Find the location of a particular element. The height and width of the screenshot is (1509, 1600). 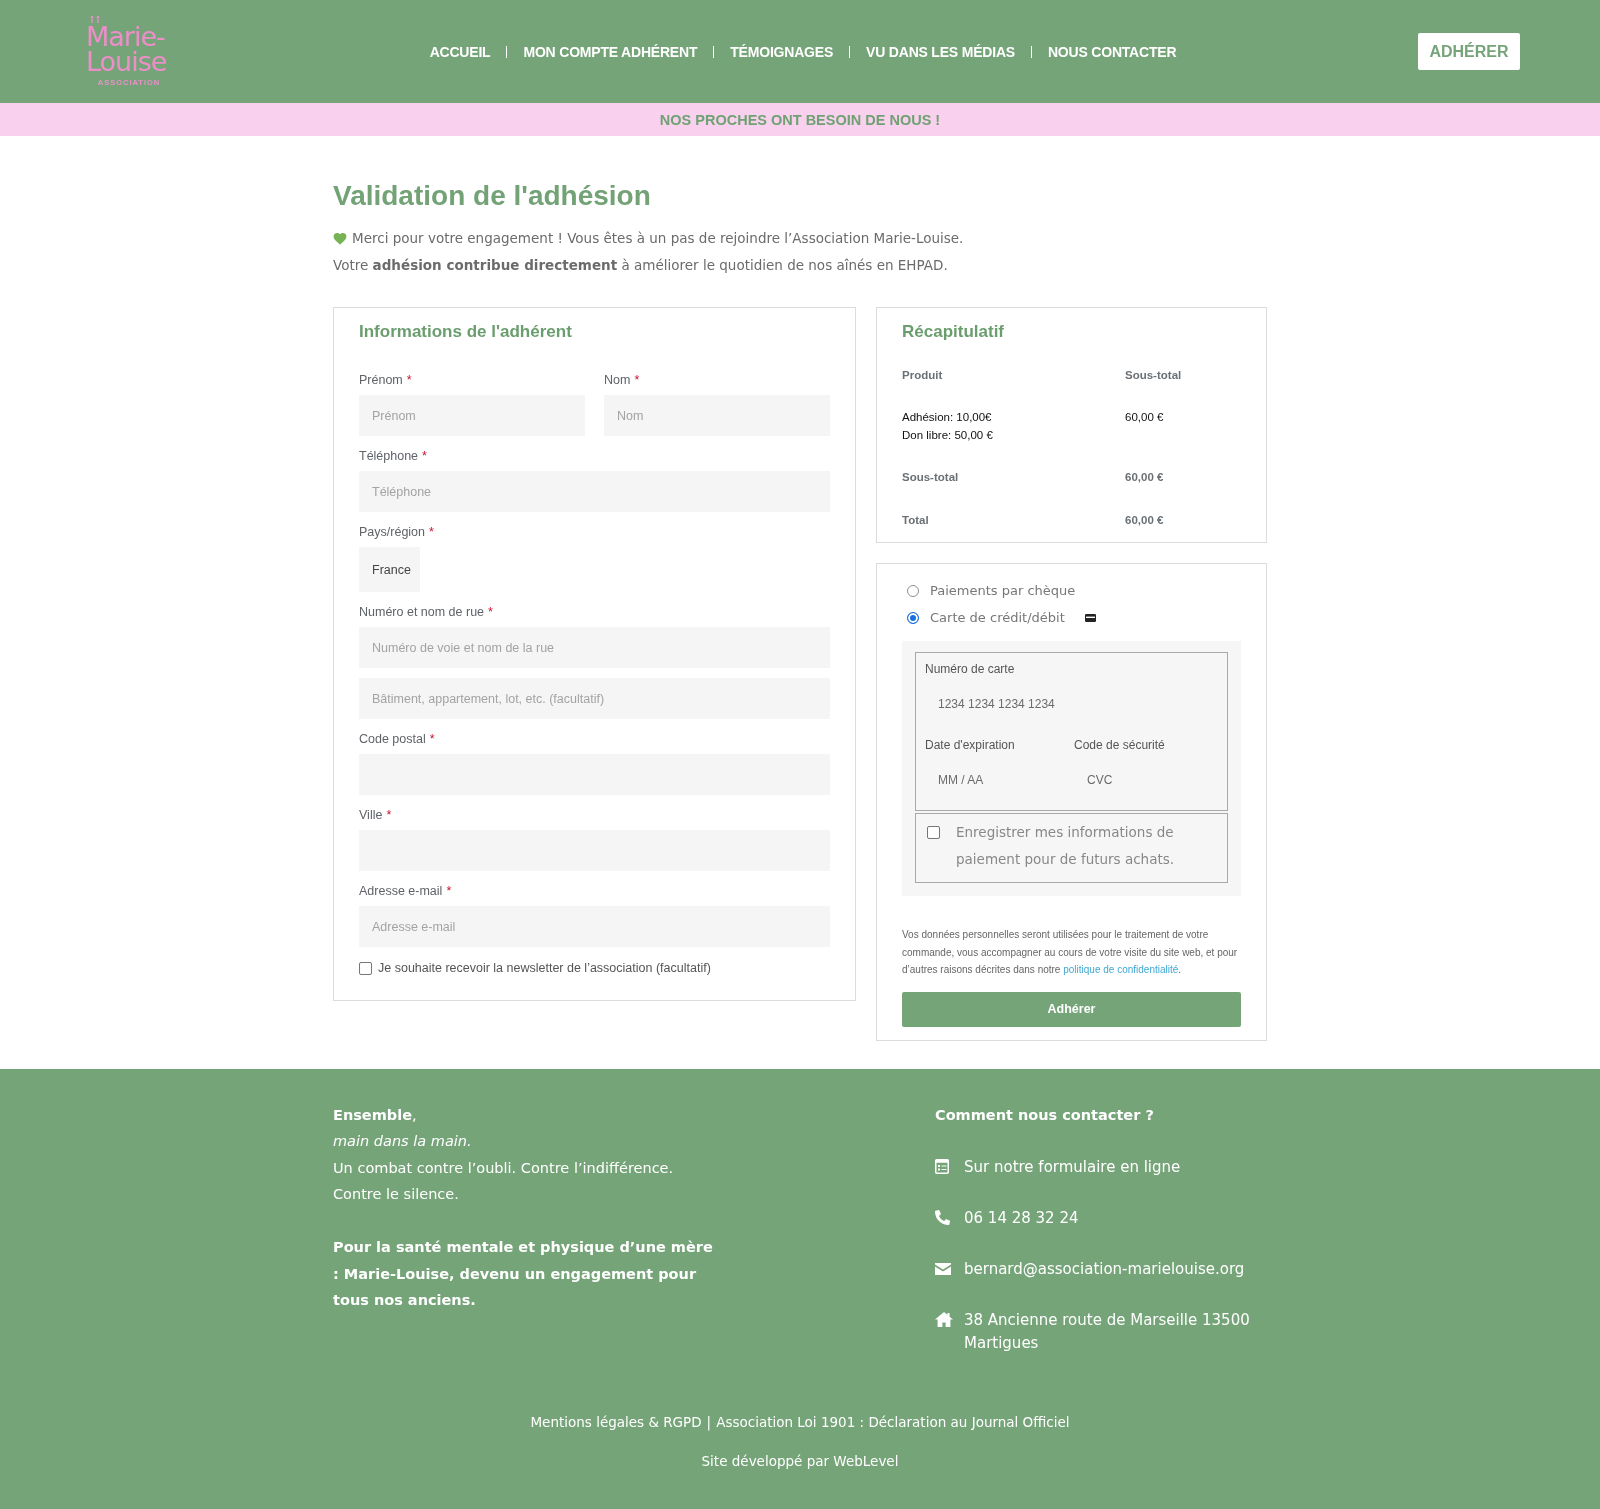

column-header: Produit is located at coordinates (923, 375).